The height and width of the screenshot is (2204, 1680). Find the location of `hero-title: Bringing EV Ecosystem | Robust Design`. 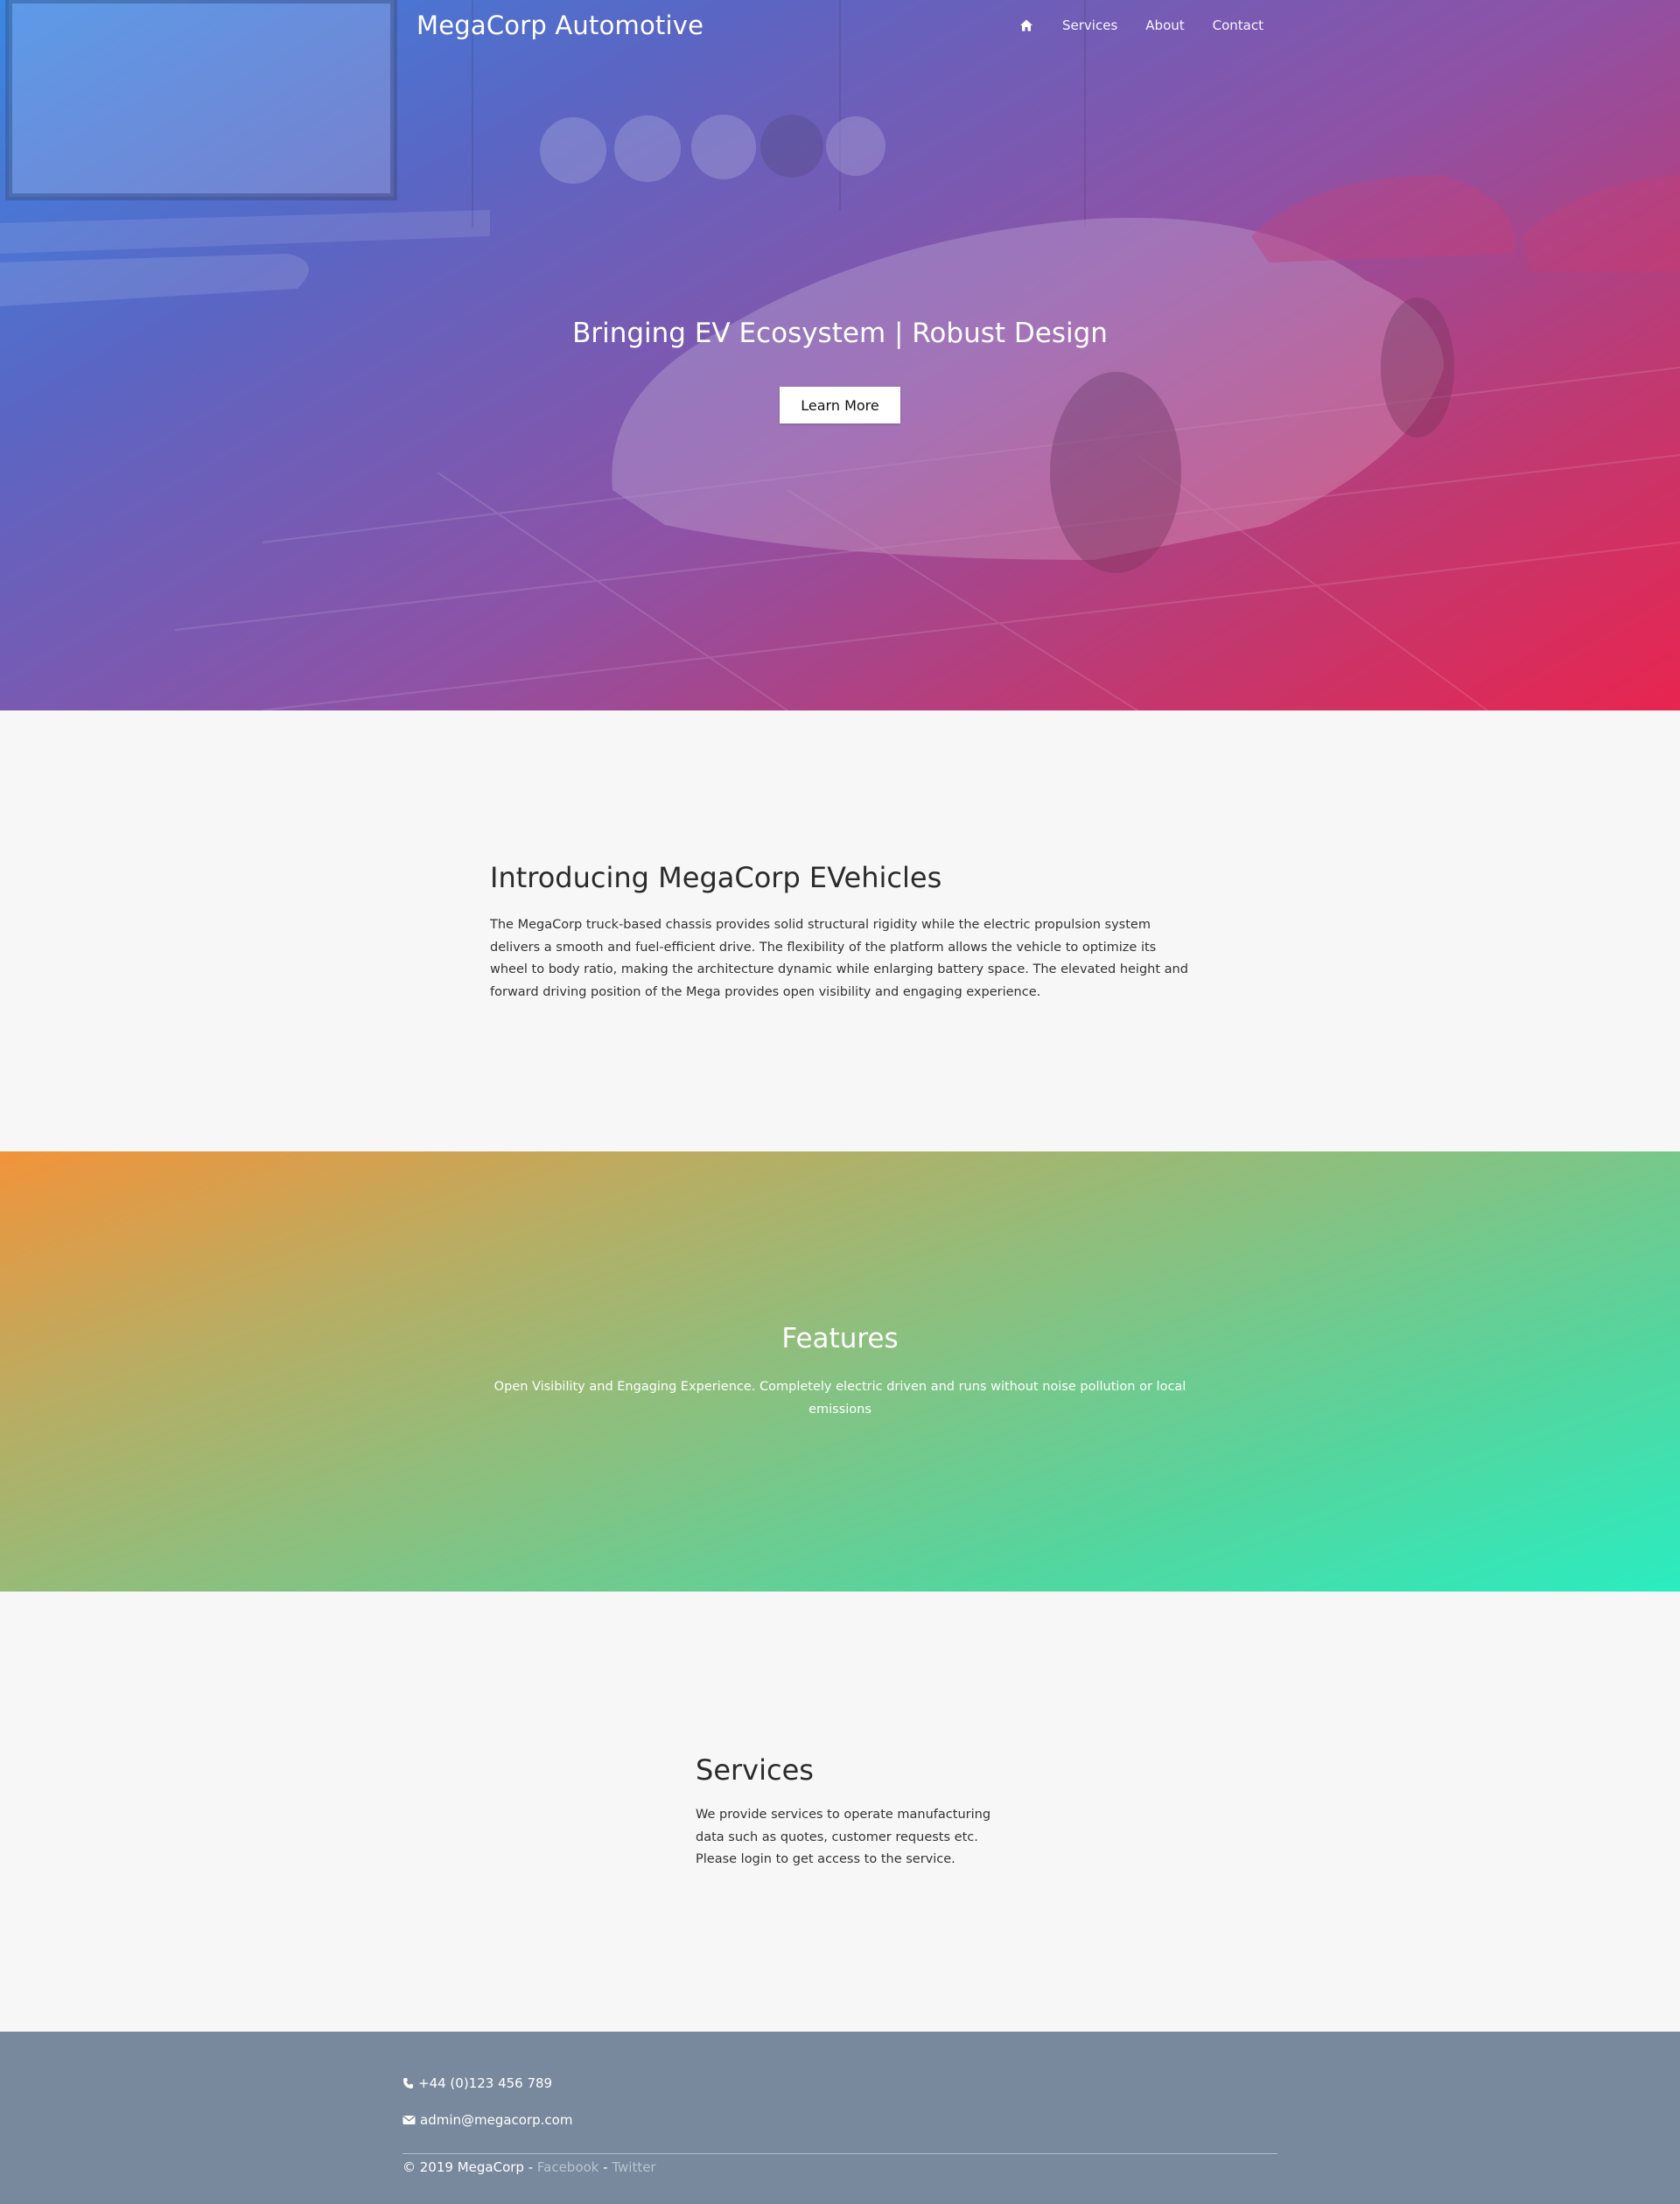

hero-title: Bringing EV Ecosystem | Robust Design is located at coordinates (840, 333).